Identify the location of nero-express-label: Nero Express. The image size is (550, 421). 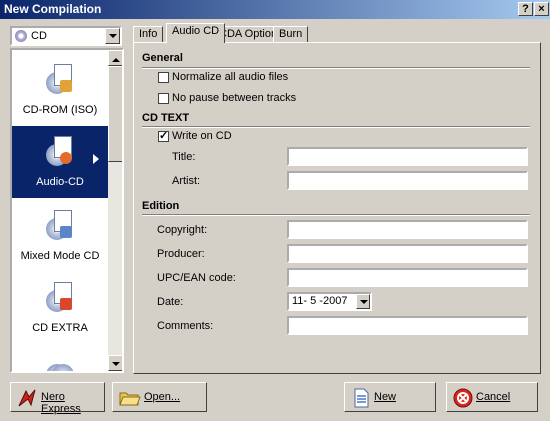
(61, 403).